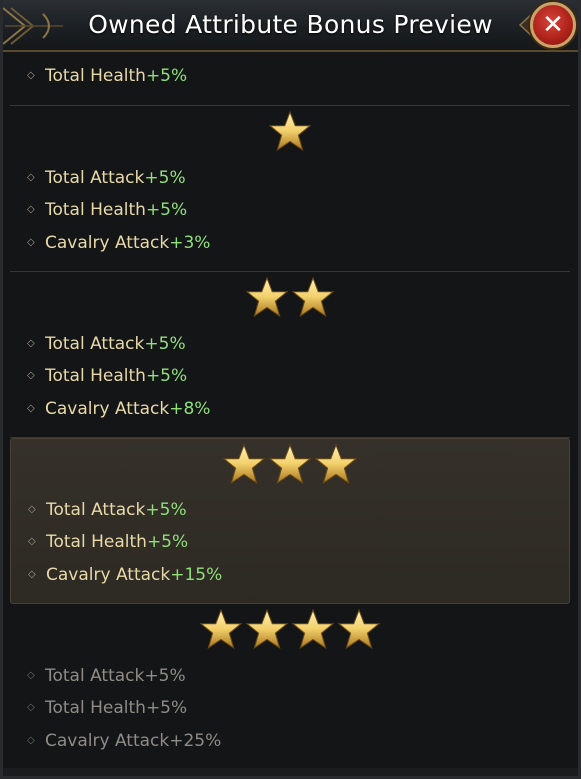 The image size is (581, 779). Describe the element at coordinates (195, 741) in the screenshot. I see `attribute-bonus: +25%` at that location.